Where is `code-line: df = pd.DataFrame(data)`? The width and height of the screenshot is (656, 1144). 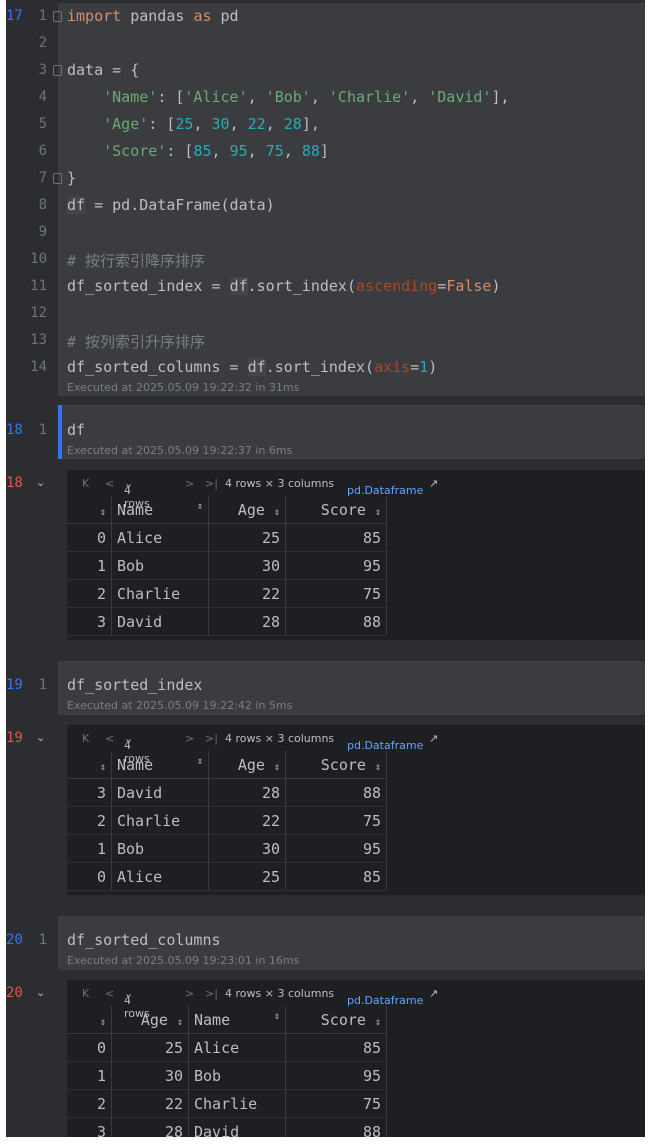 code-line: df = pd.DataFrame(data) is located at coordinates (171, 205).